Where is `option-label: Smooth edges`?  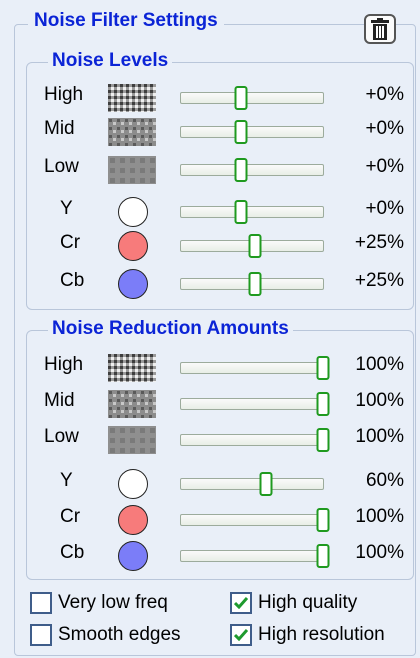 option-label: Smooth edges is located at coordinates (119, 634).